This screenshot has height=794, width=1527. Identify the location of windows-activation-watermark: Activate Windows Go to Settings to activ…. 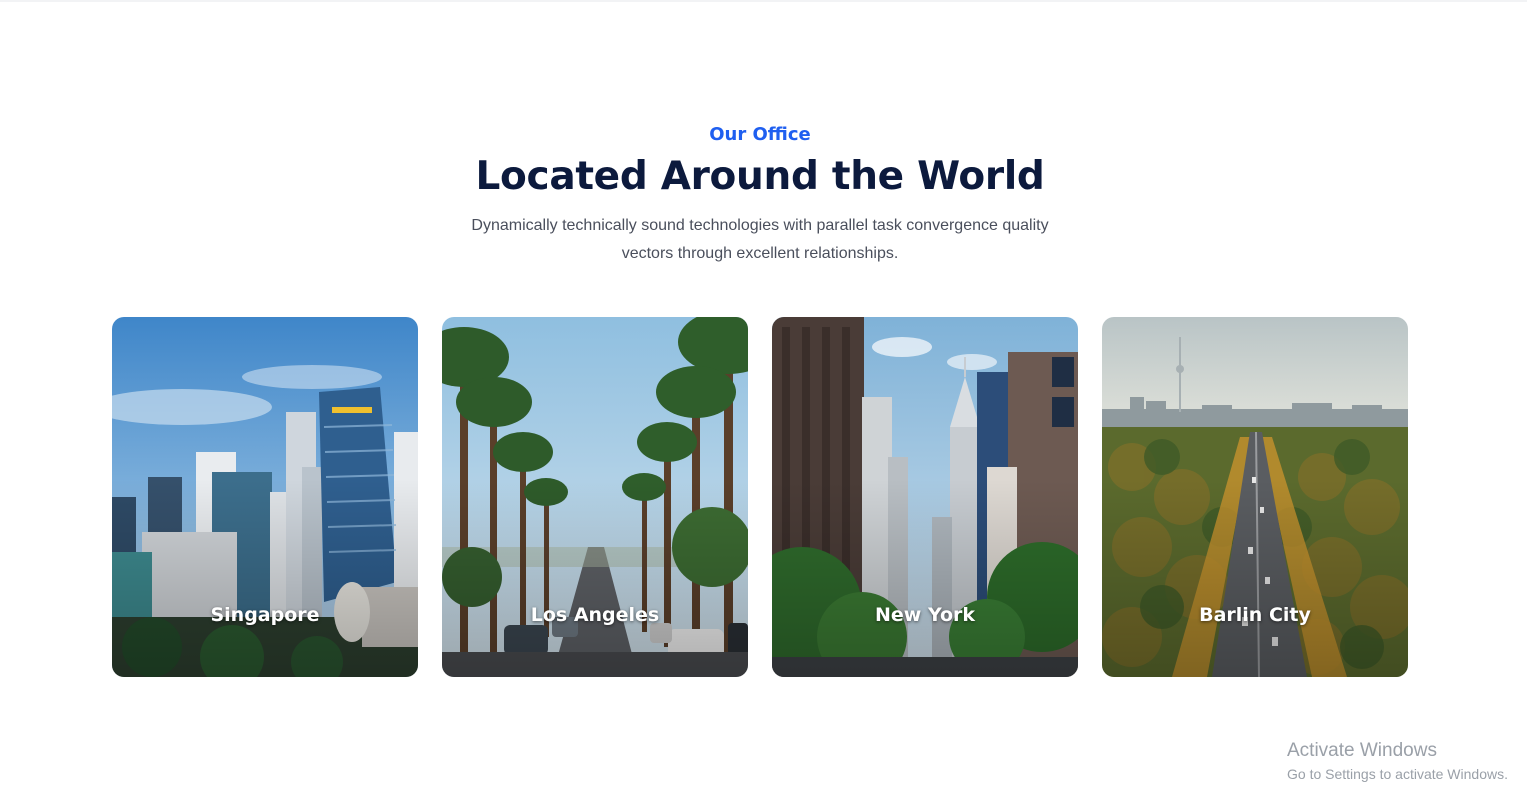
(1407, 762).